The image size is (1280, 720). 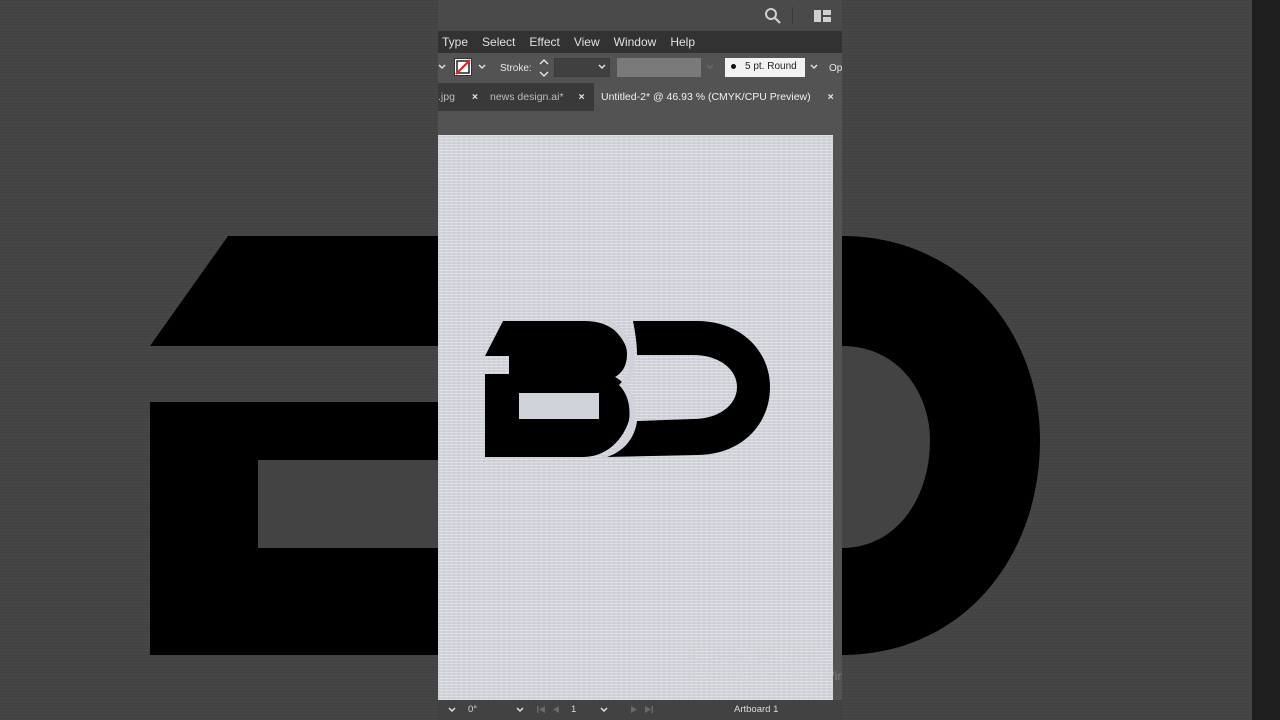 What do you see at coordinates (602, 67) in the screenshot?
I see `stroke-weight-chevron-icon` at bounding box center [602, 67].